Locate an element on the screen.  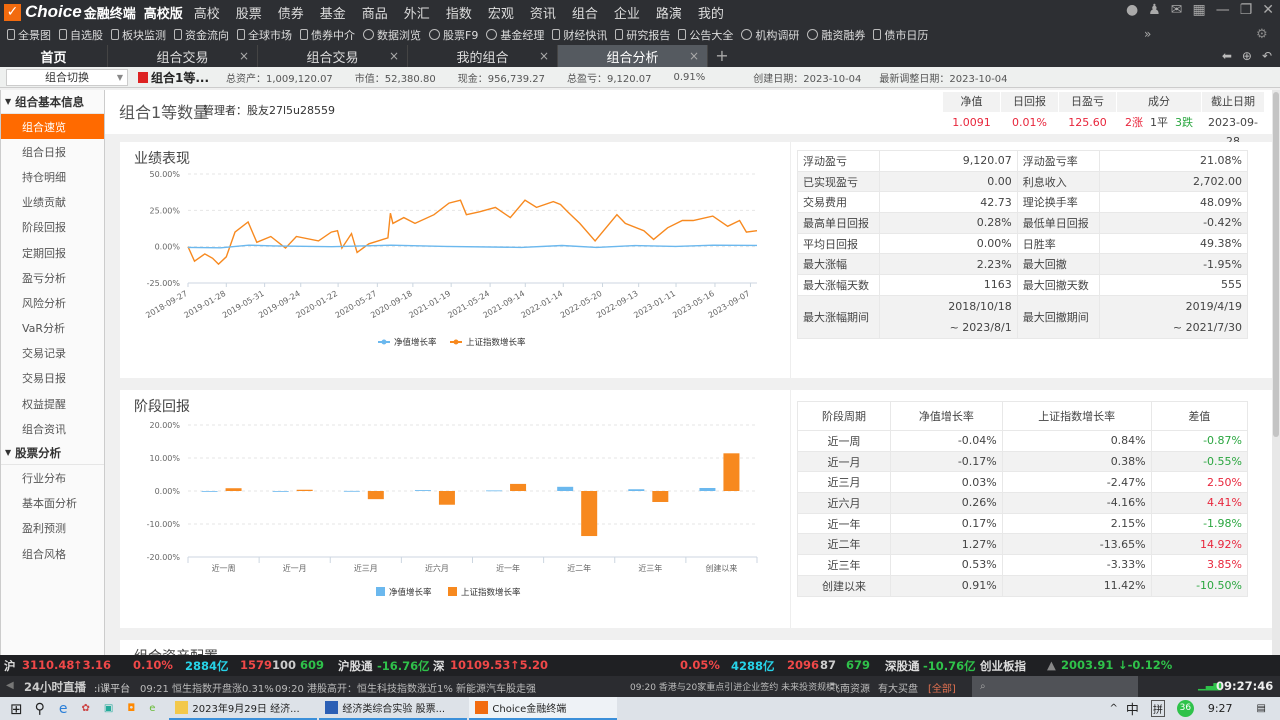
toolbar-button: 公告大全 is located at coordinates (705, 35).